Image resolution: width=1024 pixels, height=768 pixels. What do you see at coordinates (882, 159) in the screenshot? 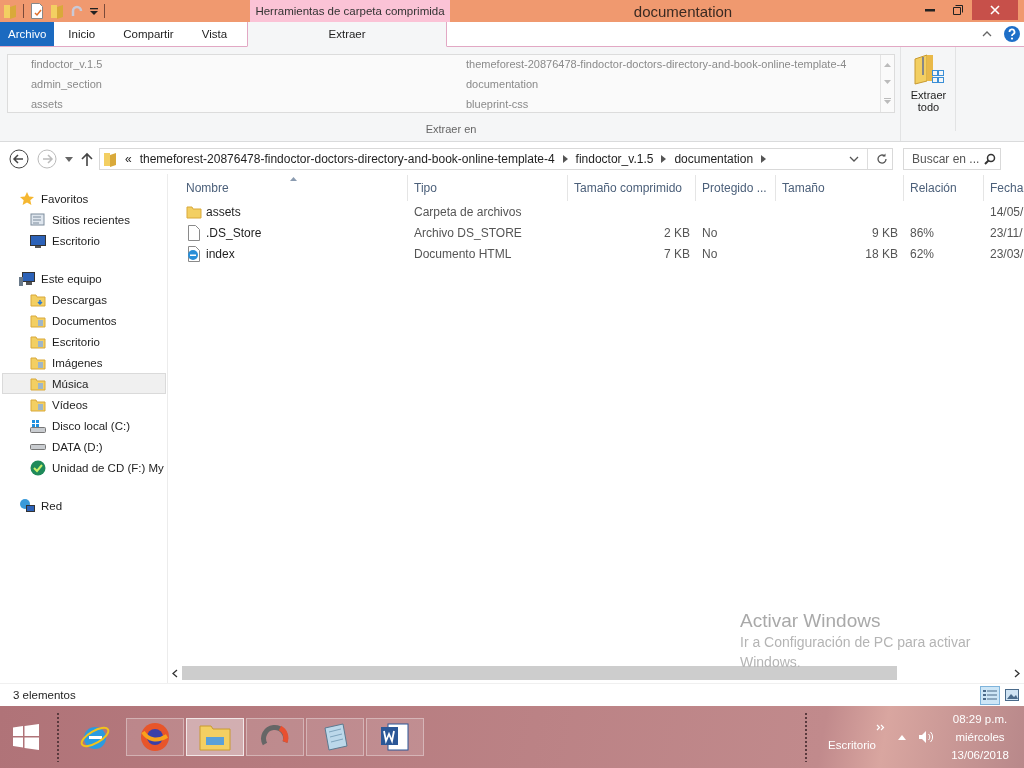
I see `refresh-icon` at bounding box center [882, 159].